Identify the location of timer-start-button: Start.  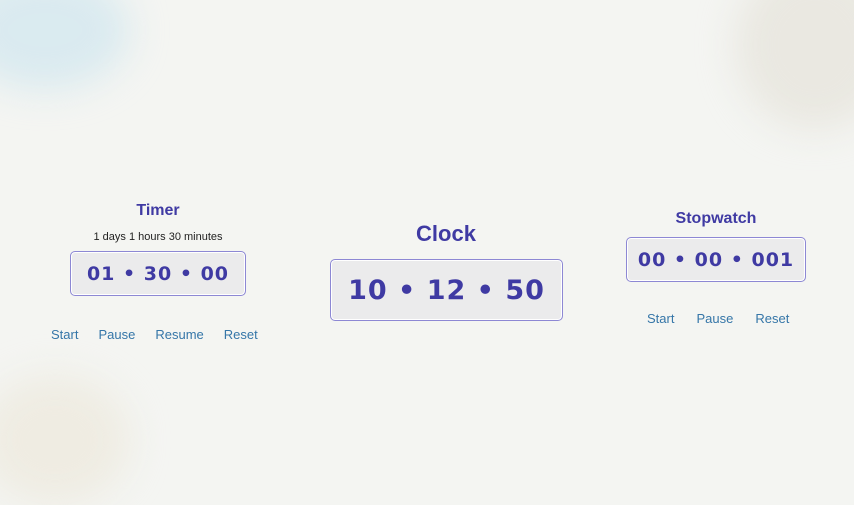
(64, 334).